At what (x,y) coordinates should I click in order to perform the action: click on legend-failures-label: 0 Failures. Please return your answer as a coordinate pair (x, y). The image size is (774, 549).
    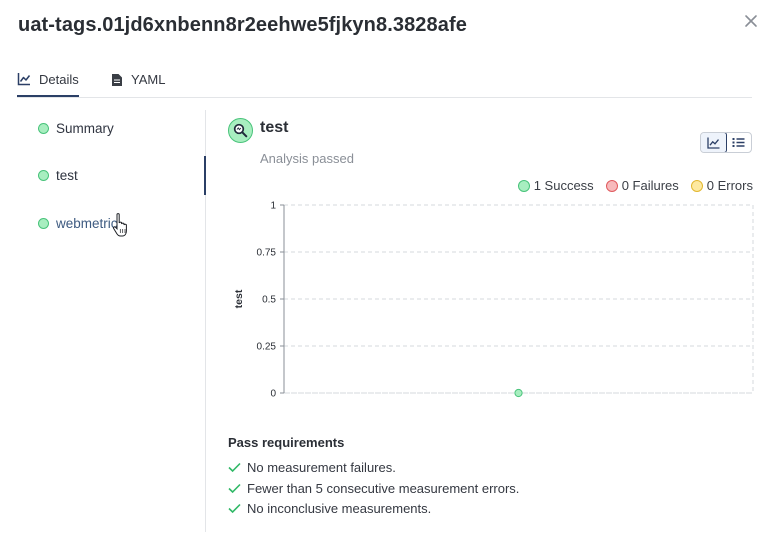
    Looking at the image, I should click on (650, 185).